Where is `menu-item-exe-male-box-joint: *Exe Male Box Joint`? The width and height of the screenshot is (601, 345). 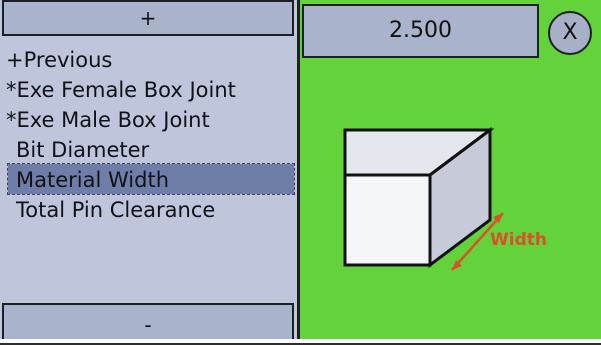
menu-item-exe-male-box-joint: *Exe Male Box Joint is located at coordinates (150, 119).